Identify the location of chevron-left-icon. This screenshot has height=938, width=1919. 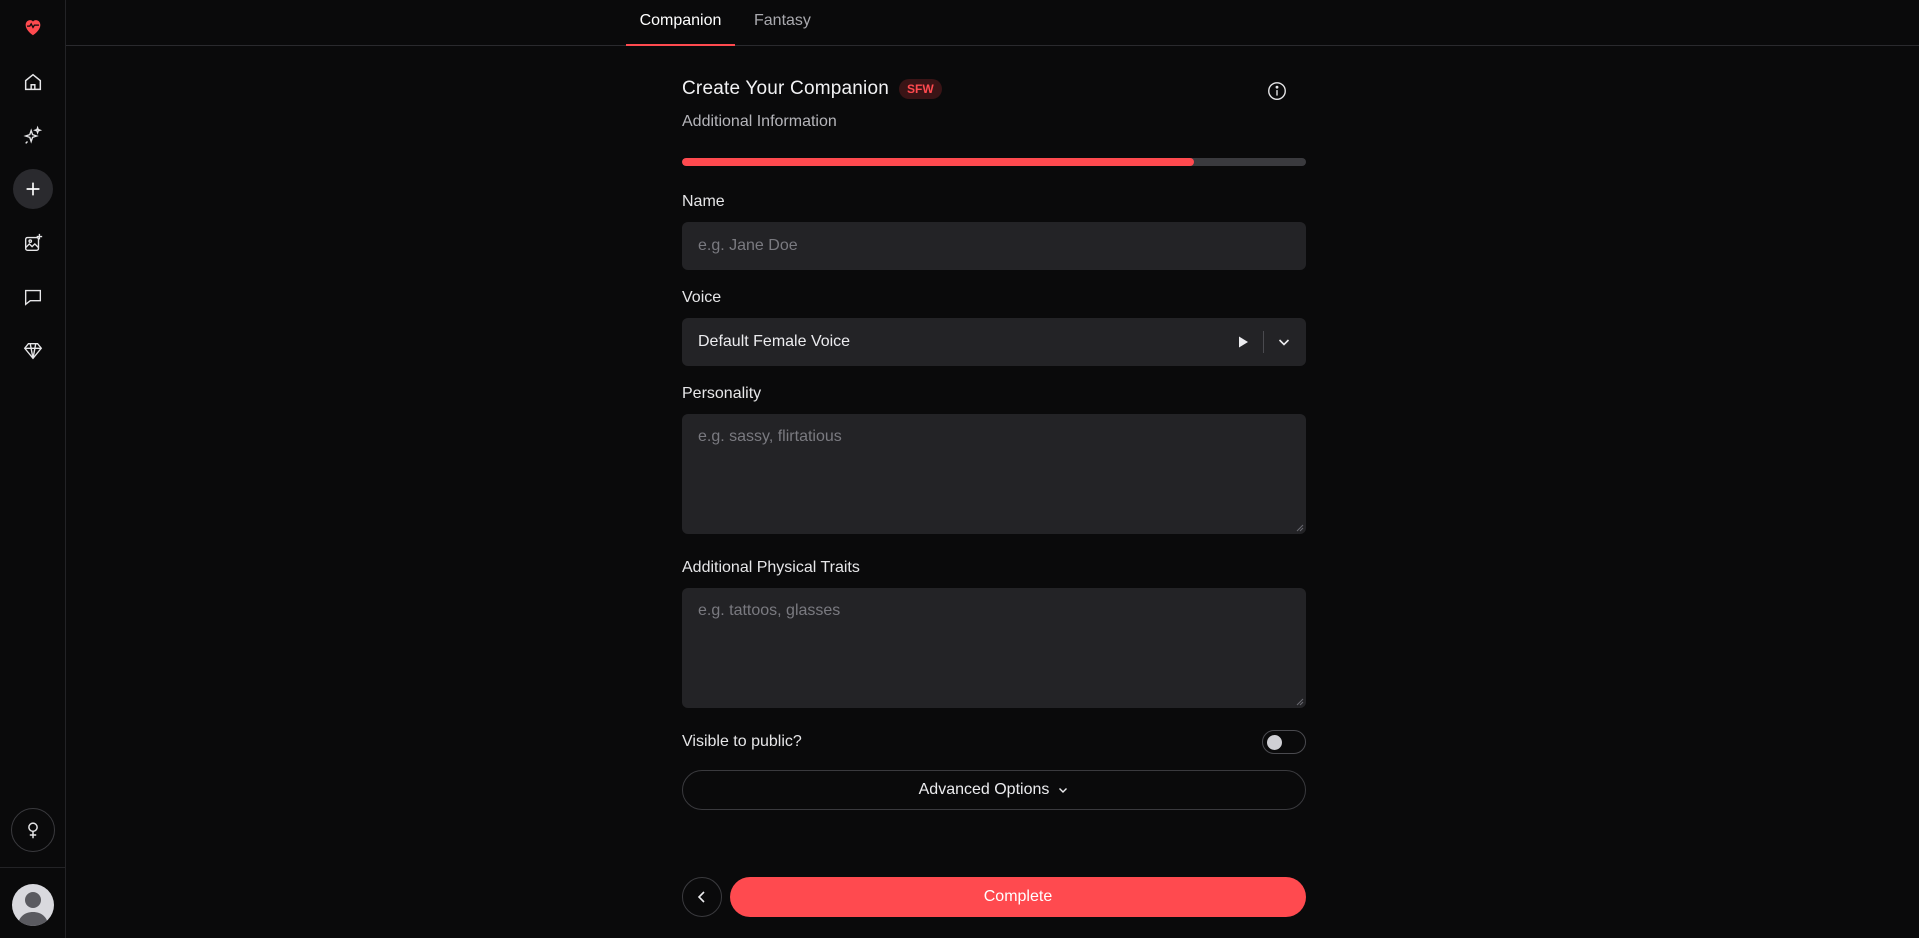
(701, 897).